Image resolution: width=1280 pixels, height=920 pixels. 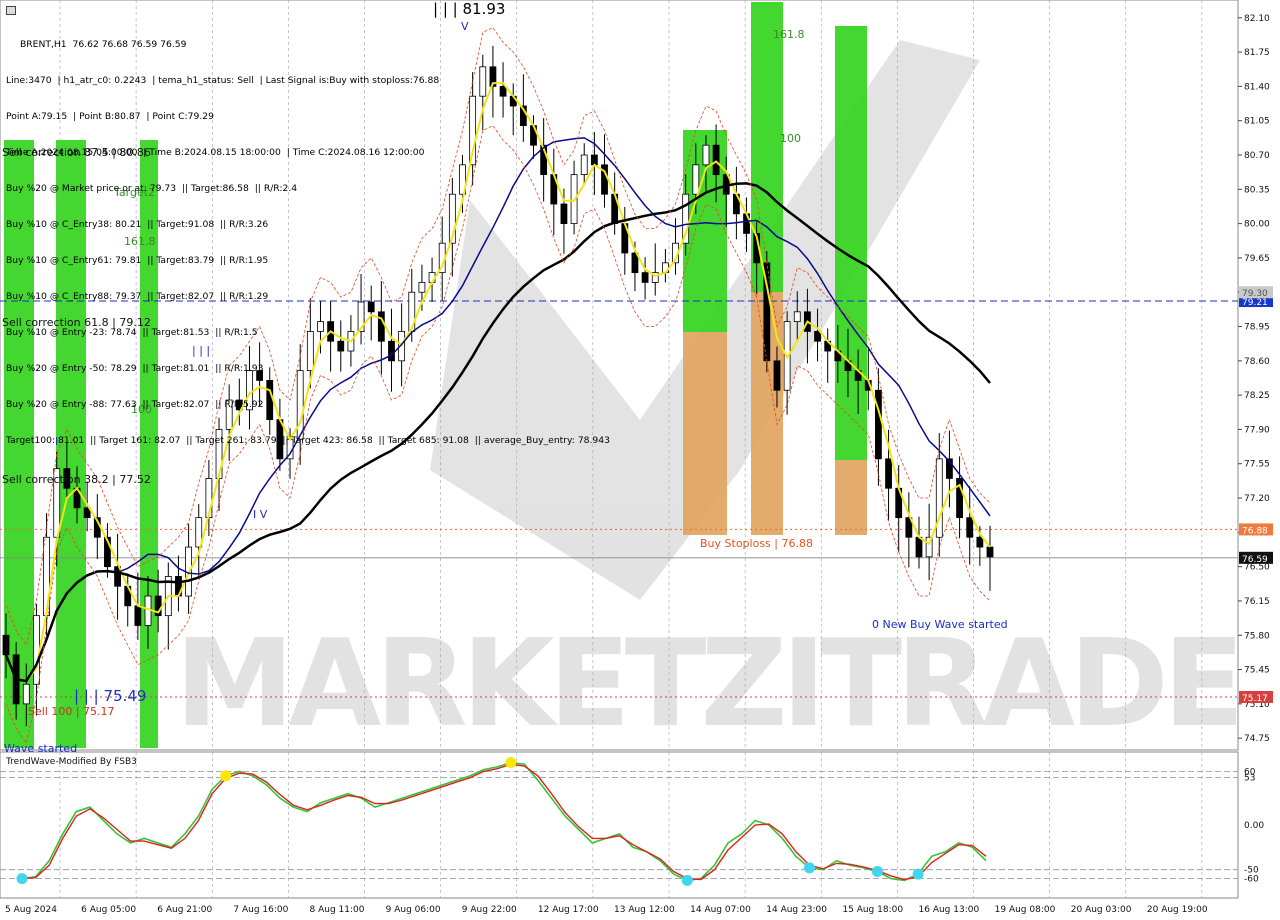 I want to click on chart-annotation: 100, so click(x=790, y=138).